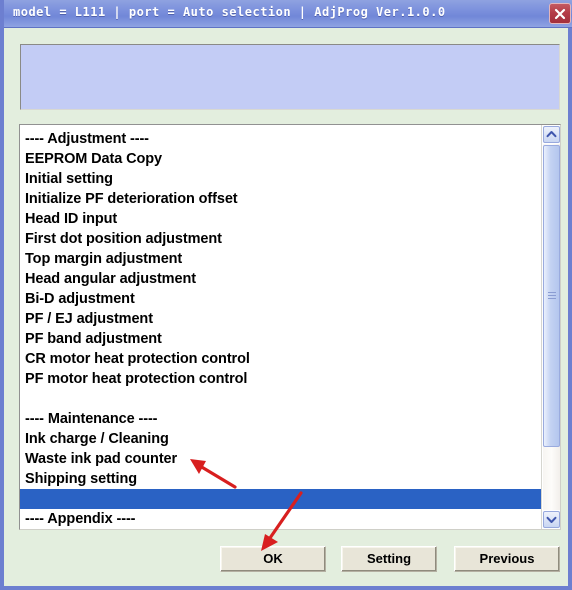  What do you see at coordinates (280, 459) in the screenshot?
I see `list-item: Waste ink pad counter` at bounding box center [280, 459].